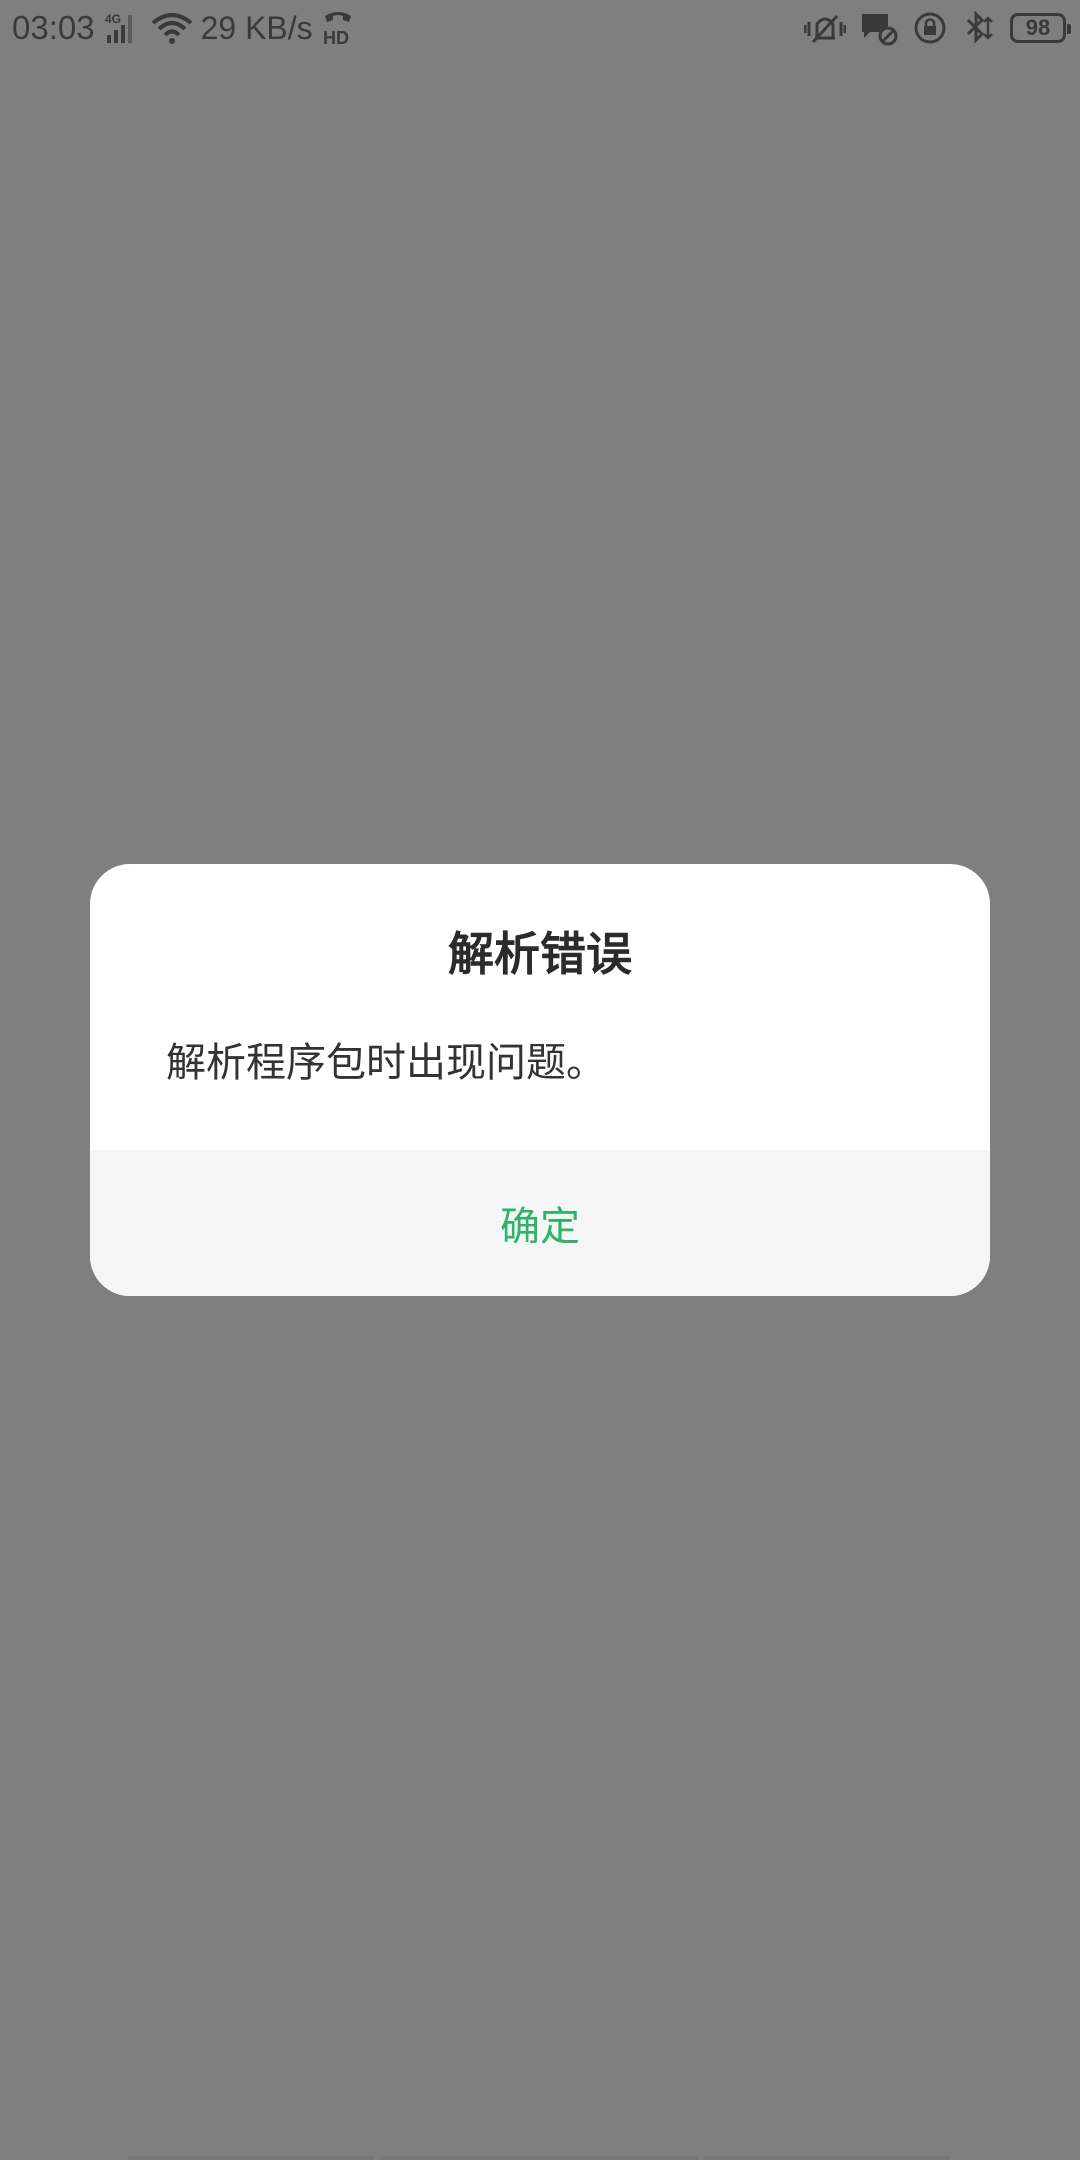 This screenshot has width=1080, height=2160. What do you see at coordinates (336, 37) in the screenshot?
I see `svg-text: HD` at bounding box center [336, 37].